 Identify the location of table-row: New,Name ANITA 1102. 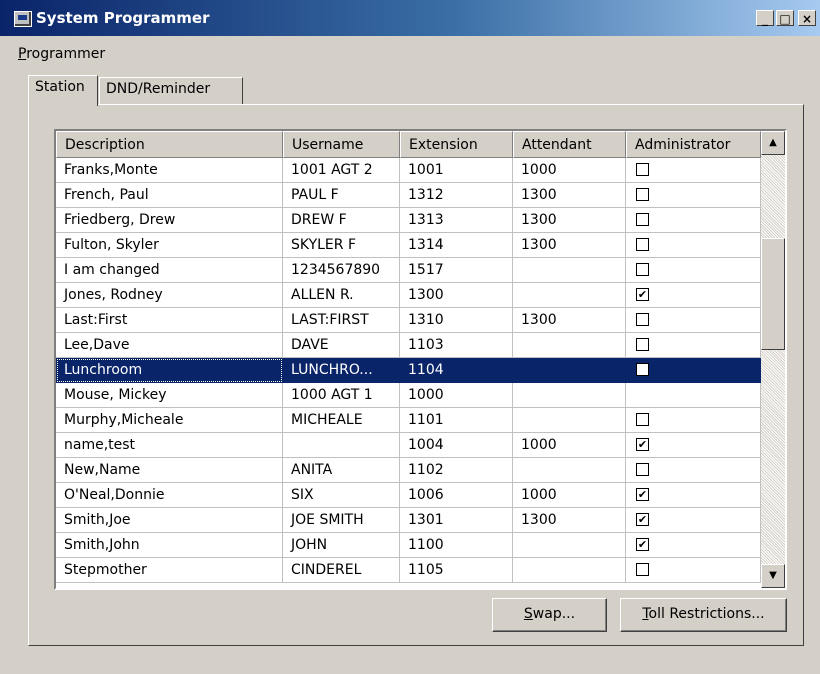
(408, 470).